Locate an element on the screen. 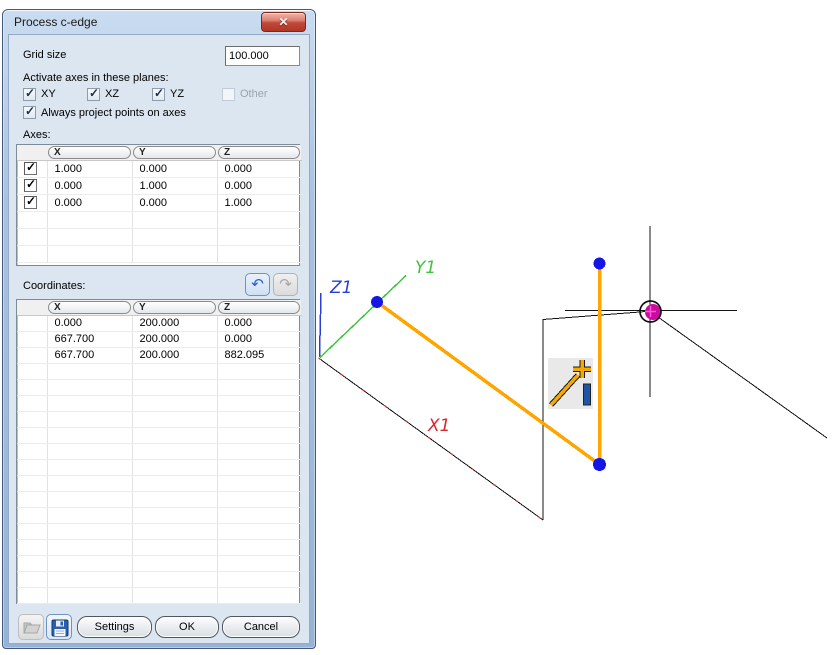 The width and height of the screenshot is (833, 655). checkbox-project-points: ✓ is located at coordinates (29, 111).